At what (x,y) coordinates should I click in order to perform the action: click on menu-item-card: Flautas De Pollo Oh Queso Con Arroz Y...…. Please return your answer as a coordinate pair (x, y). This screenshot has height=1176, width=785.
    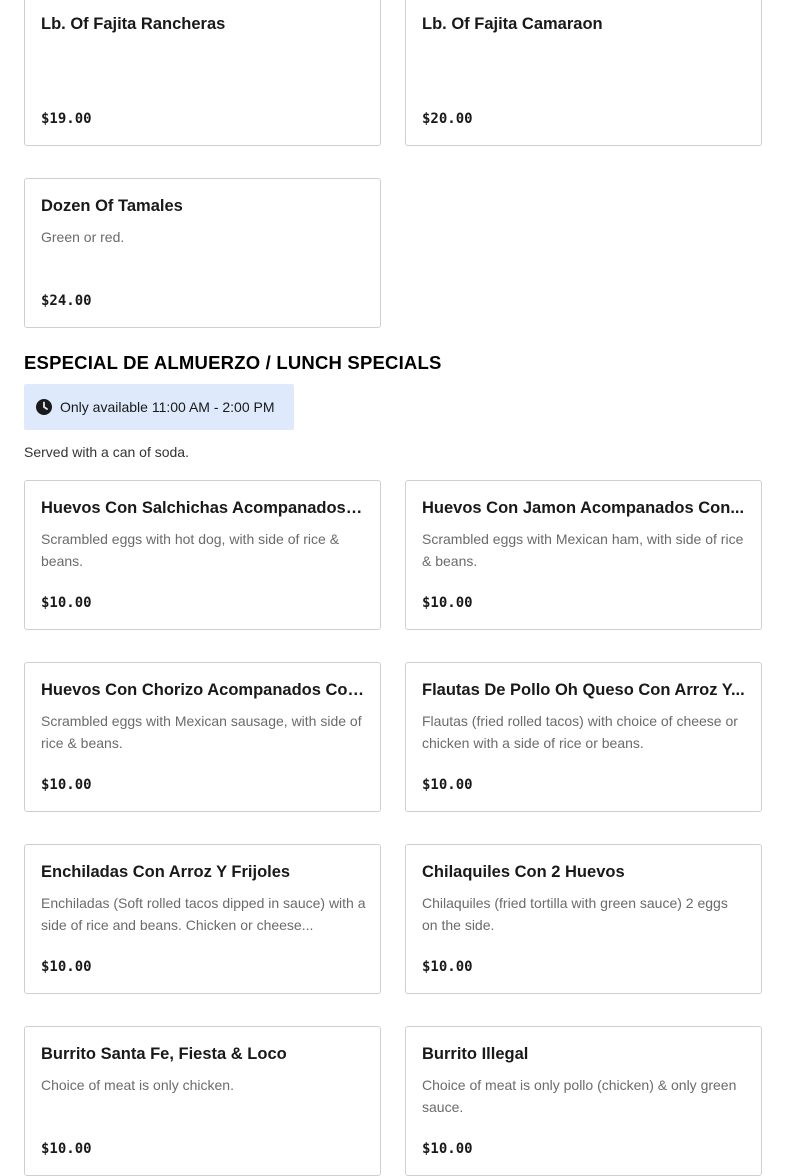
    Looking at the image, I should click on (583, 737).